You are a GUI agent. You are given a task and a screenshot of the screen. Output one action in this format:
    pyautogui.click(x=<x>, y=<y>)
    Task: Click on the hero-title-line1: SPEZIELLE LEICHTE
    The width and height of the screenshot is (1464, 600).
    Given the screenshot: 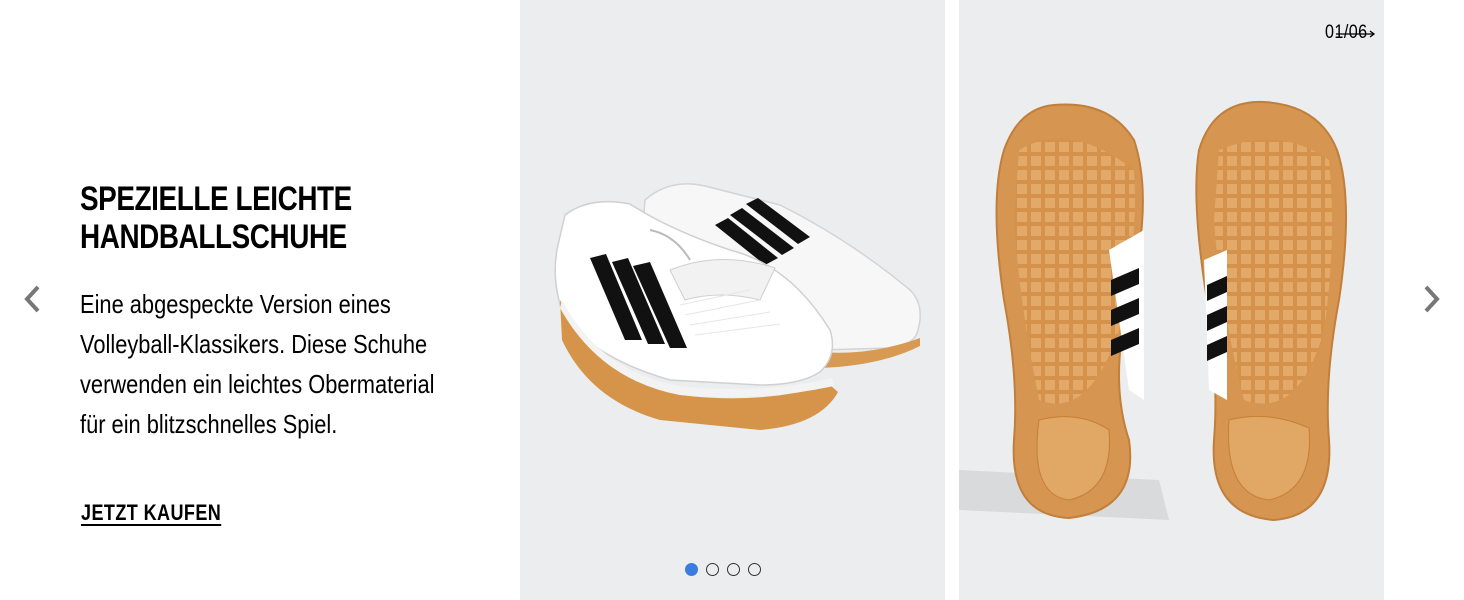 What is the action you would take?
    pyautogui.click(x=216, y=199)
    